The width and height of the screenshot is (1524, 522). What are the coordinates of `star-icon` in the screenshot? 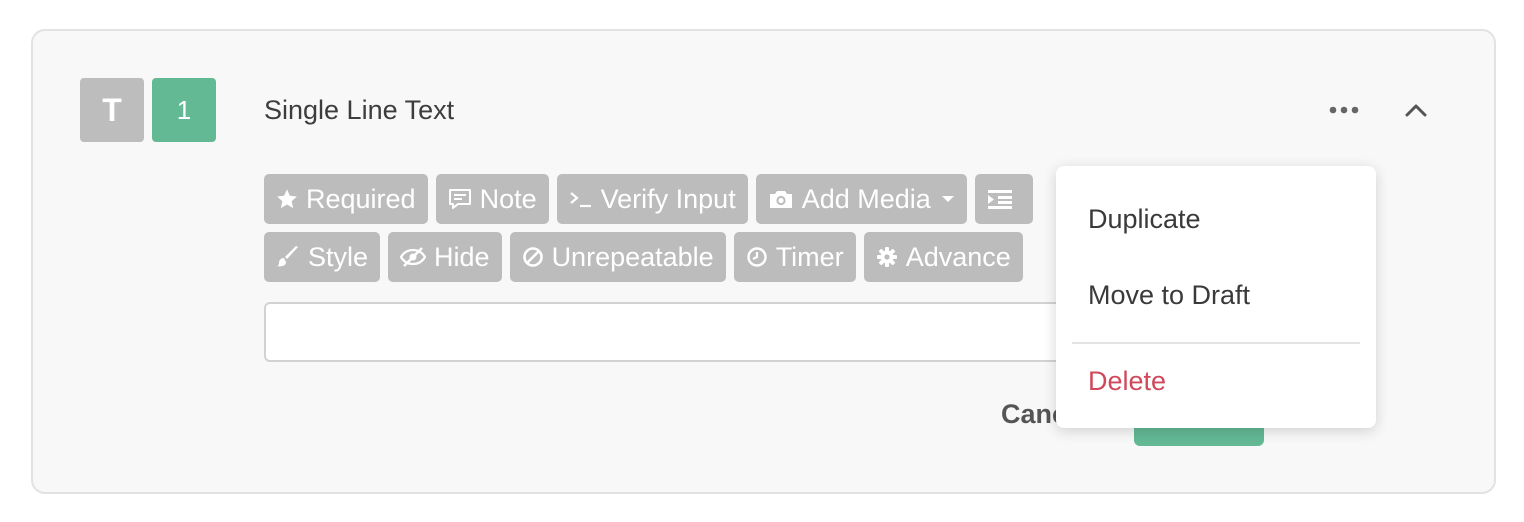 It's located at (287, 199).